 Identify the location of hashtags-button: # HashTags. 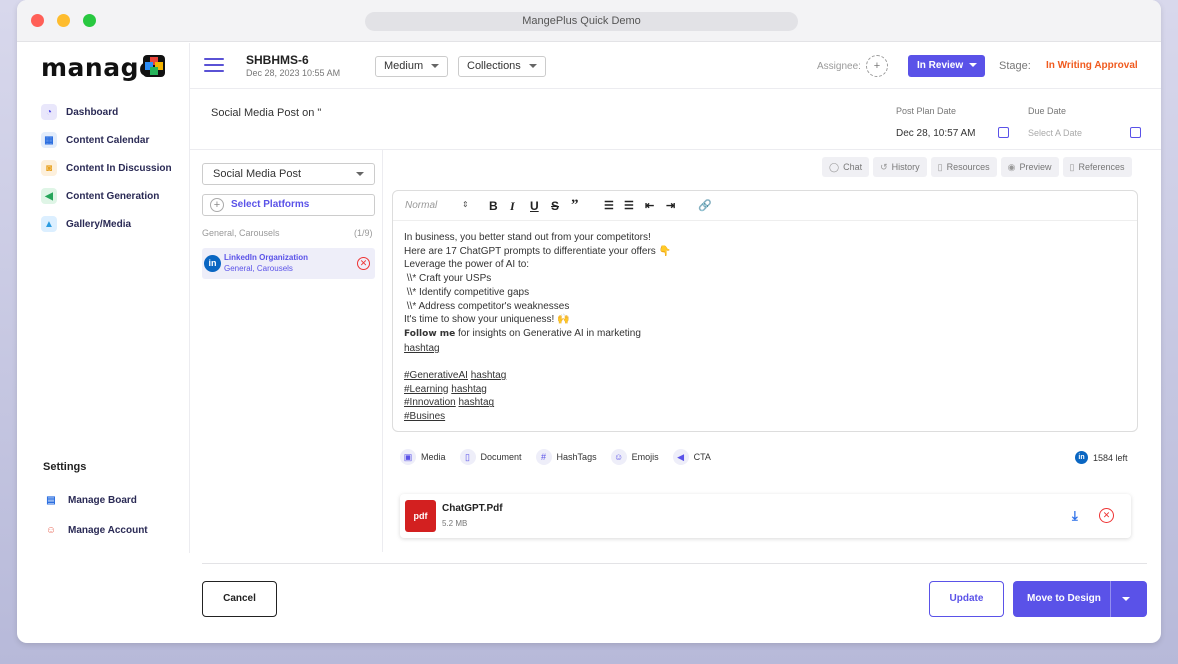
(566, 457).